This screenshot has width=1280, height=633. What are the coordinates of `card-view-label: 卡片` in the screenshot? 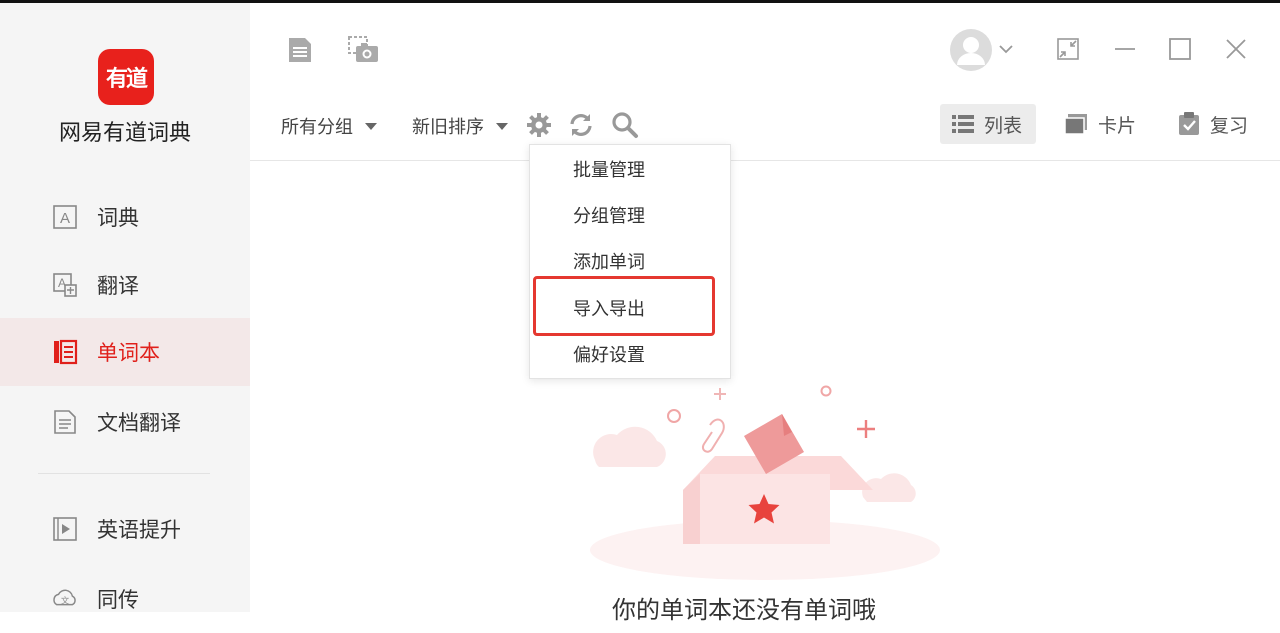 It's located at (1117, 125).